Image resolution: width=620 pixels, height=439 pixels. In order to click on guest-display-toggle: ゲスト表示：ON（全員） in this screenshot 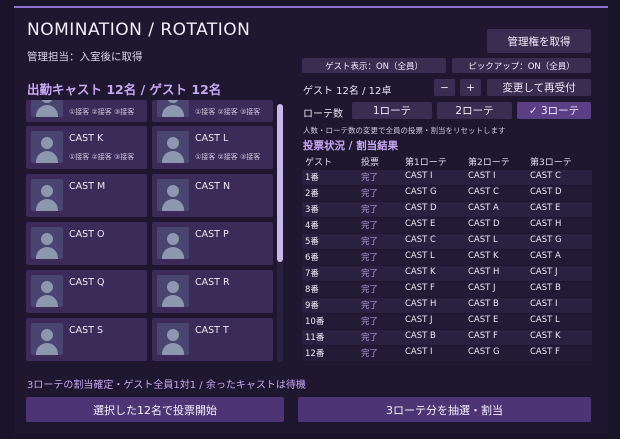, I will do `click(374, 65)`.